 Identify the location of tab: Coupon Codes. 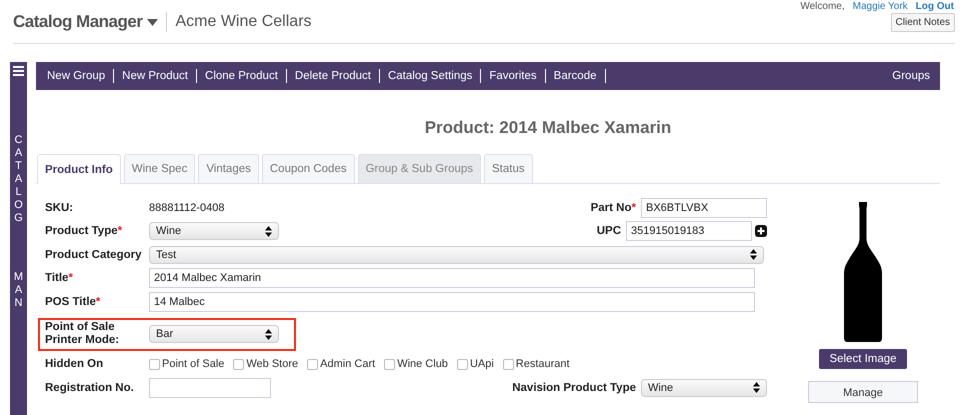
(308, 168).